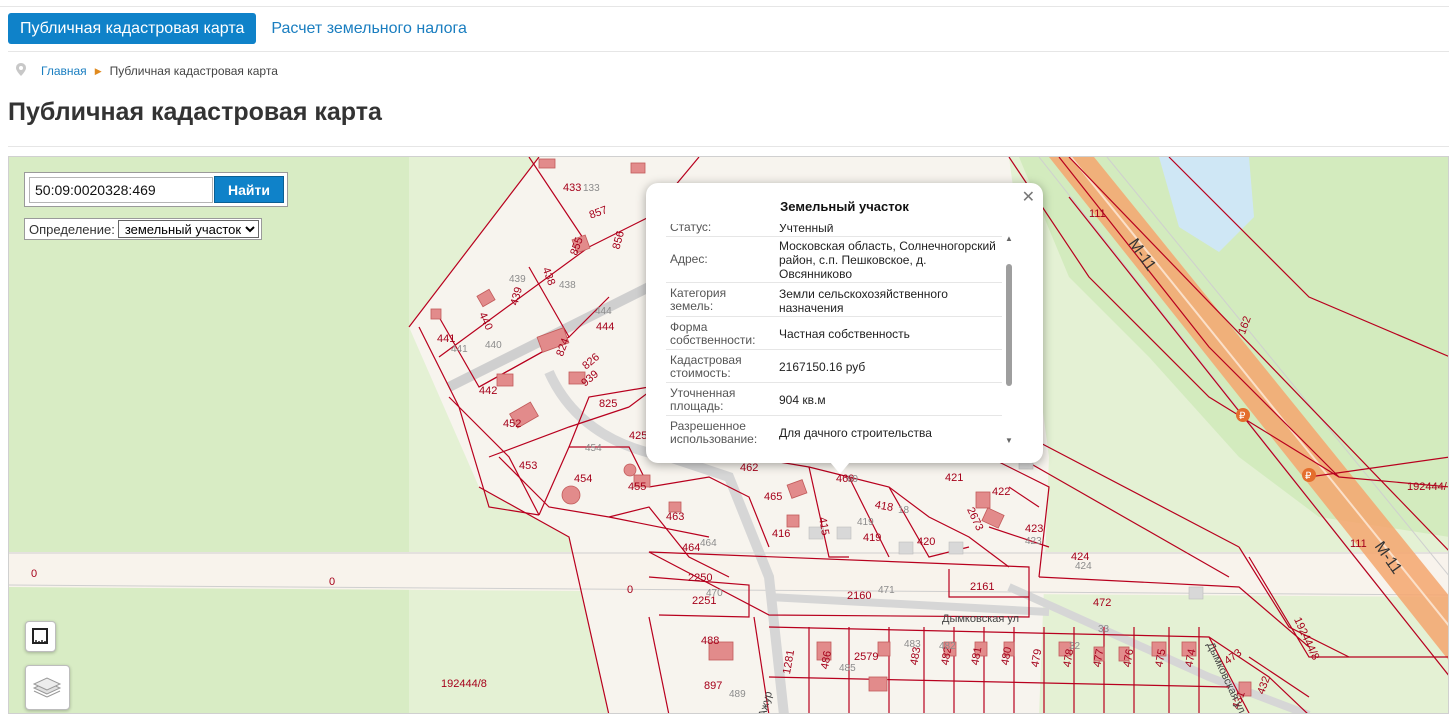 This screenshot has height=714, width=1449. What do you see at coordinates (689, 259) in the screenshot?
I see `attribute-label: Адрес:` at bounding box center [689, 259].